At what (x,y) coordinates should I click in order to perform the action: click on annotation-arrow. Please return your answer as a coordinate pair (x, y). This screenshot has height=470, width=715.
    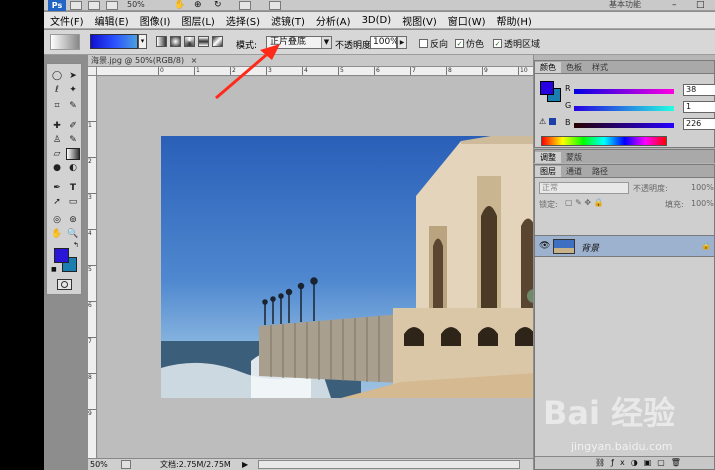
    Looking at the image, I should click on (247, 72).